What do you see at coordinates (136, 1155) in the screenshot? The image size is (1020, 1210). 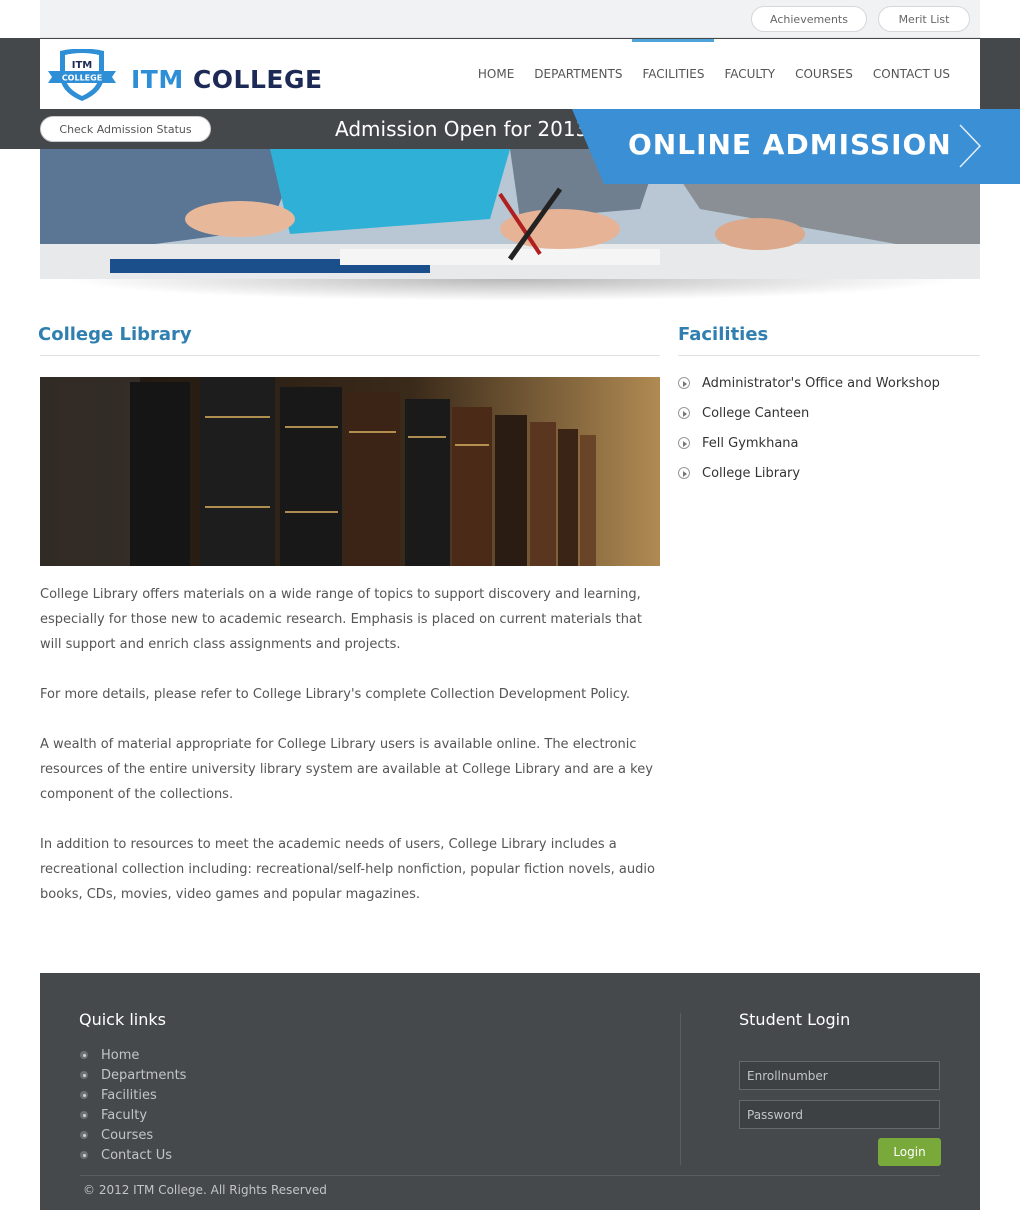 I see `quick-link-label: Contact Us` at bounding box center [136, 1155].